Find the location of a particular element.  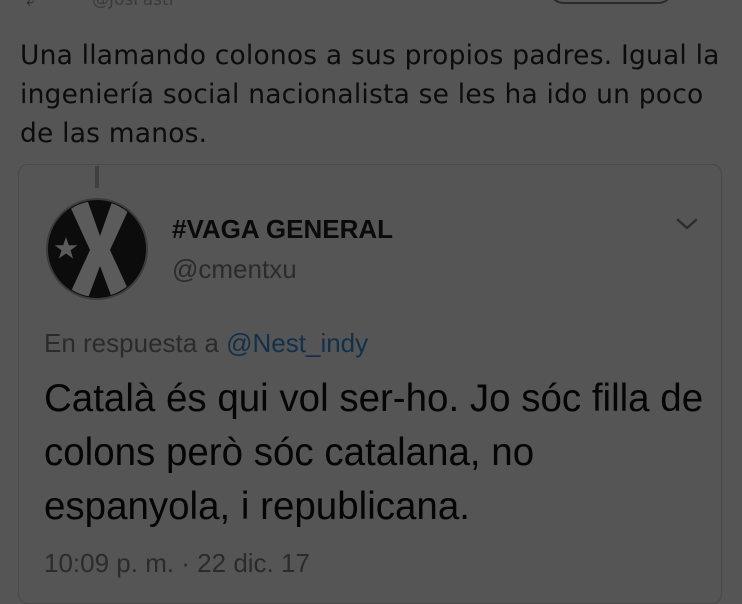

quoted-handle: @cmentxu is located at coordinates (234, 269).